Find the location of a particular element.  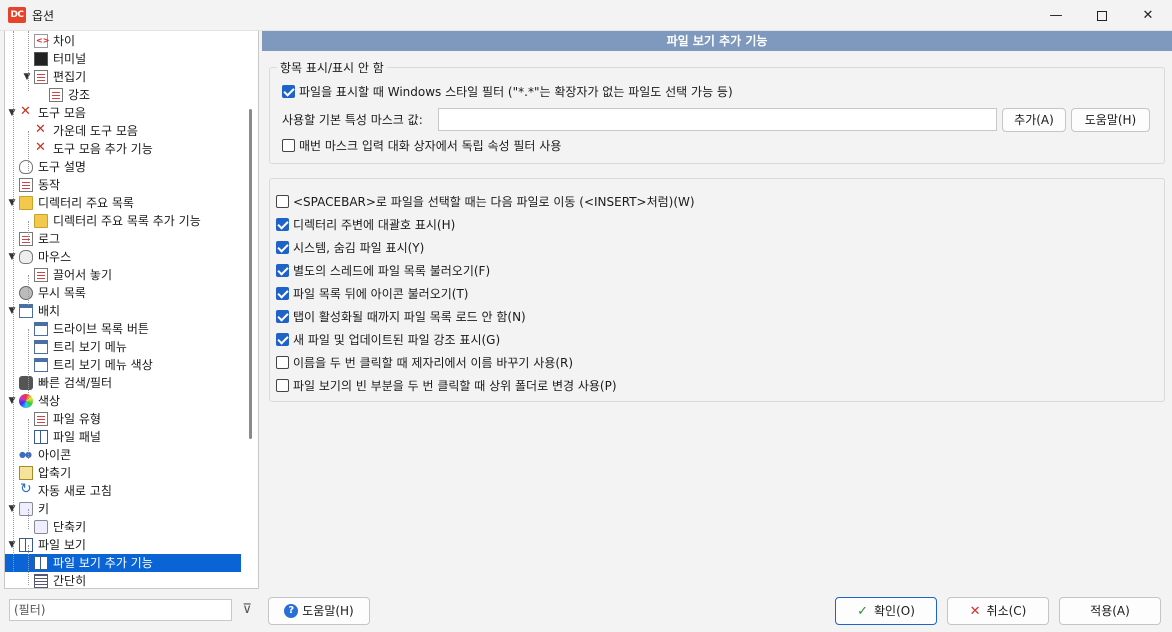

option-label: 새 파일 및 업데이트된 파일 강조 표시(G) is located at coordinates (397, 340).